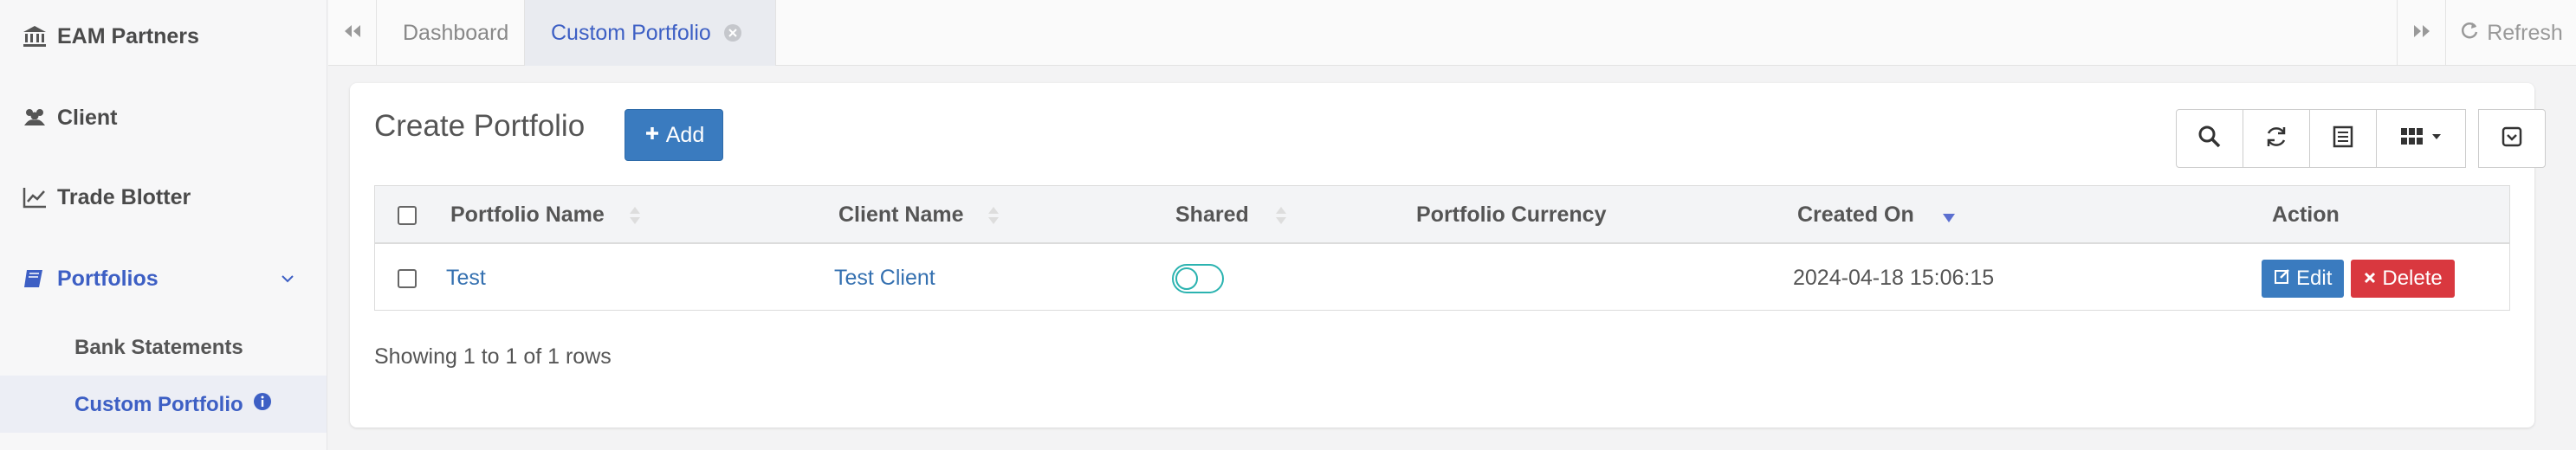 The height and width of the screenshot is (450, 2576). I want to click on sidebar-subitem-custom-portfolio: Custom Portfolio, so click(173, 404).